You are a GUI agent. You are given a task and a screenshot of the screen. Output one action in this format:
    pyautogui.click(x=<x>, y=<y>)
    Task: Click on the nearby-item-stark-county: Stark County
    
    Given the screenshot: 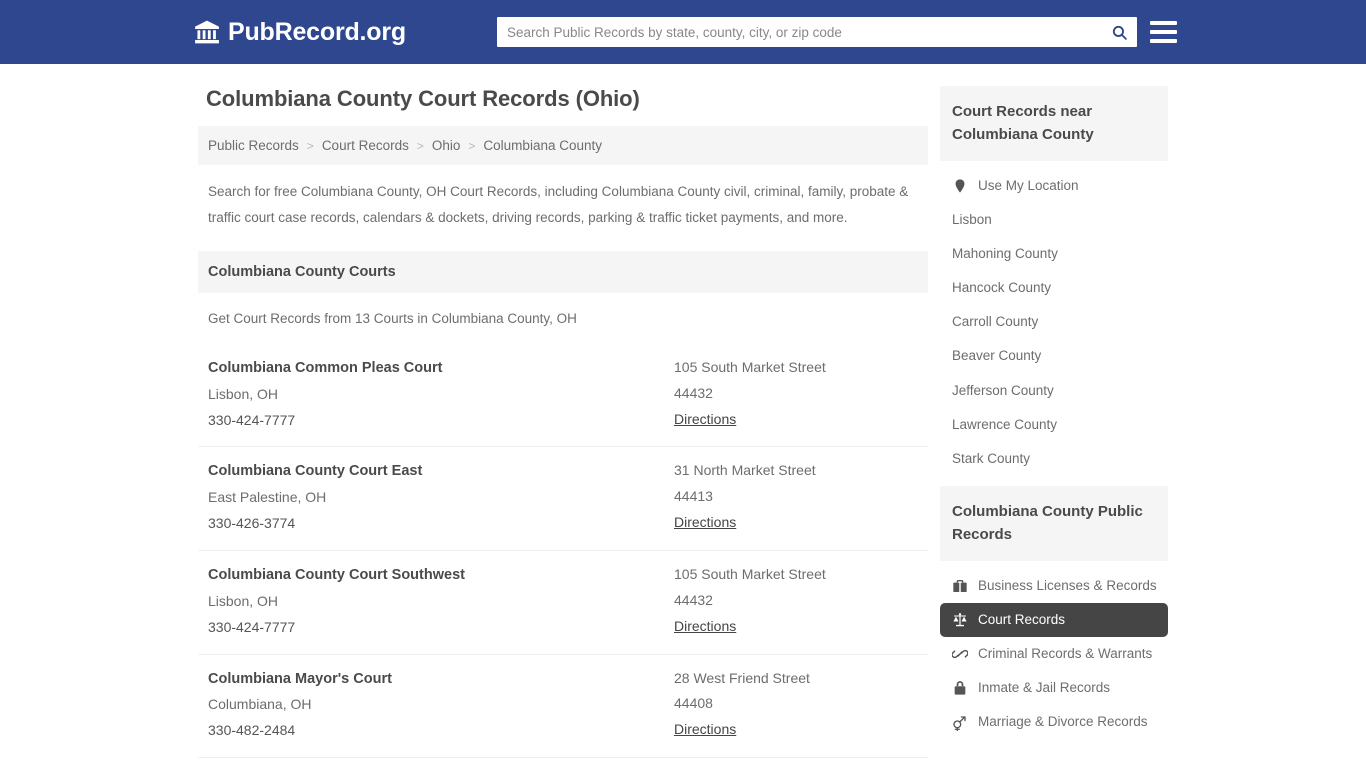 What is the action you would take?
    pyautogui.click(x=1054, y=459)
    